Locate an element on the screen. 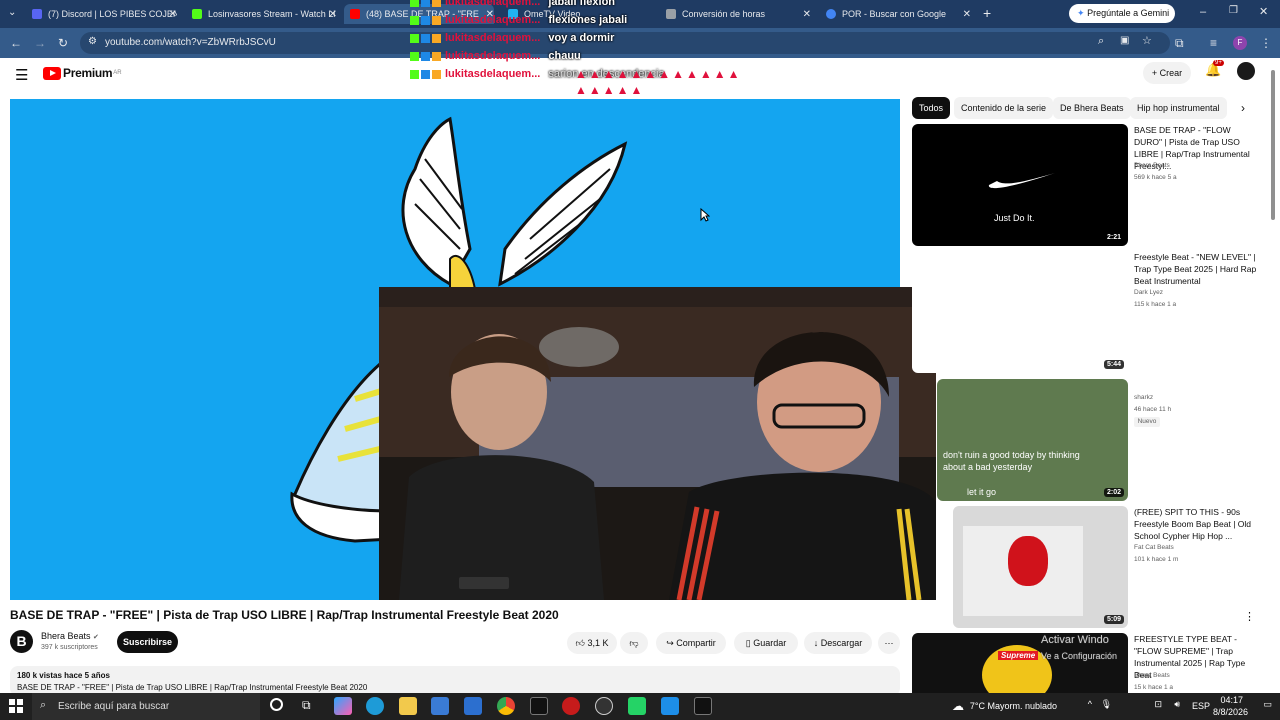 This screenshot has height=720, width=1280. notification-center-icon: ▭ is located at coordinates (1267, 704).